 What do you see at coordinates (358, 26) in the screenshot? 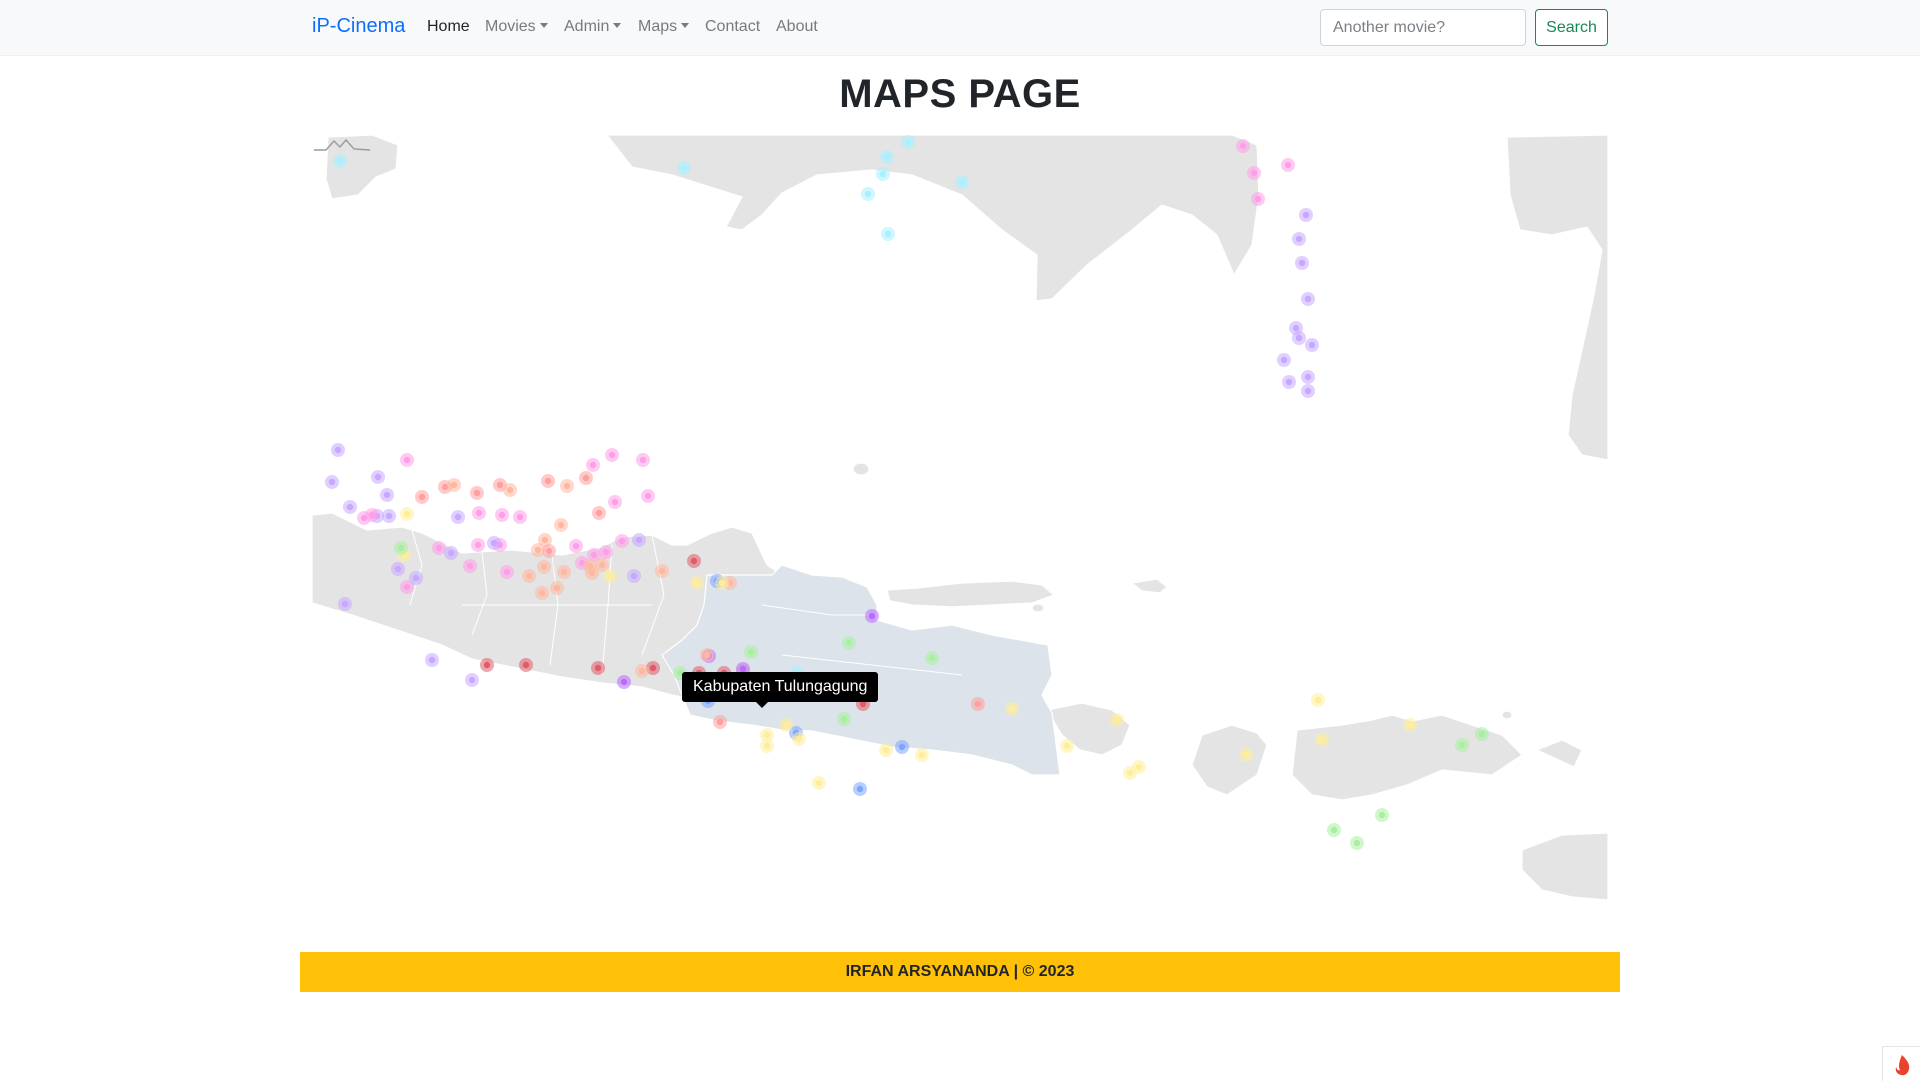
I see `brand-link: iP-Cinema` at bounding box center [358, 26].